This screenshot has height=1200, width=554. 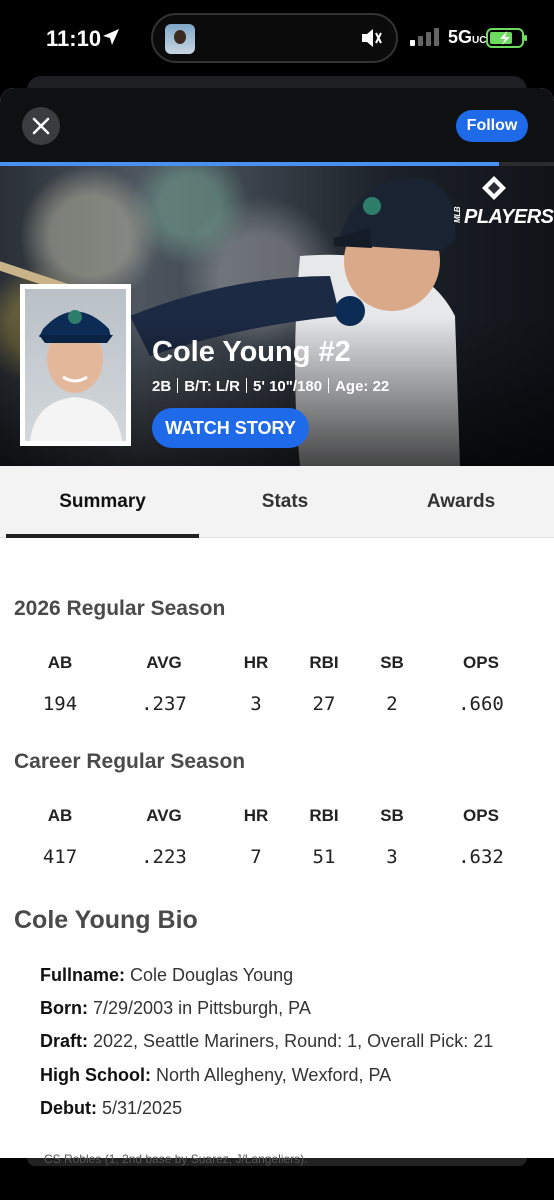 What do you see at coordinates (102, 502) in the screenshot?
I see `tab-summary: Summary` at bounding box center [102, 502].